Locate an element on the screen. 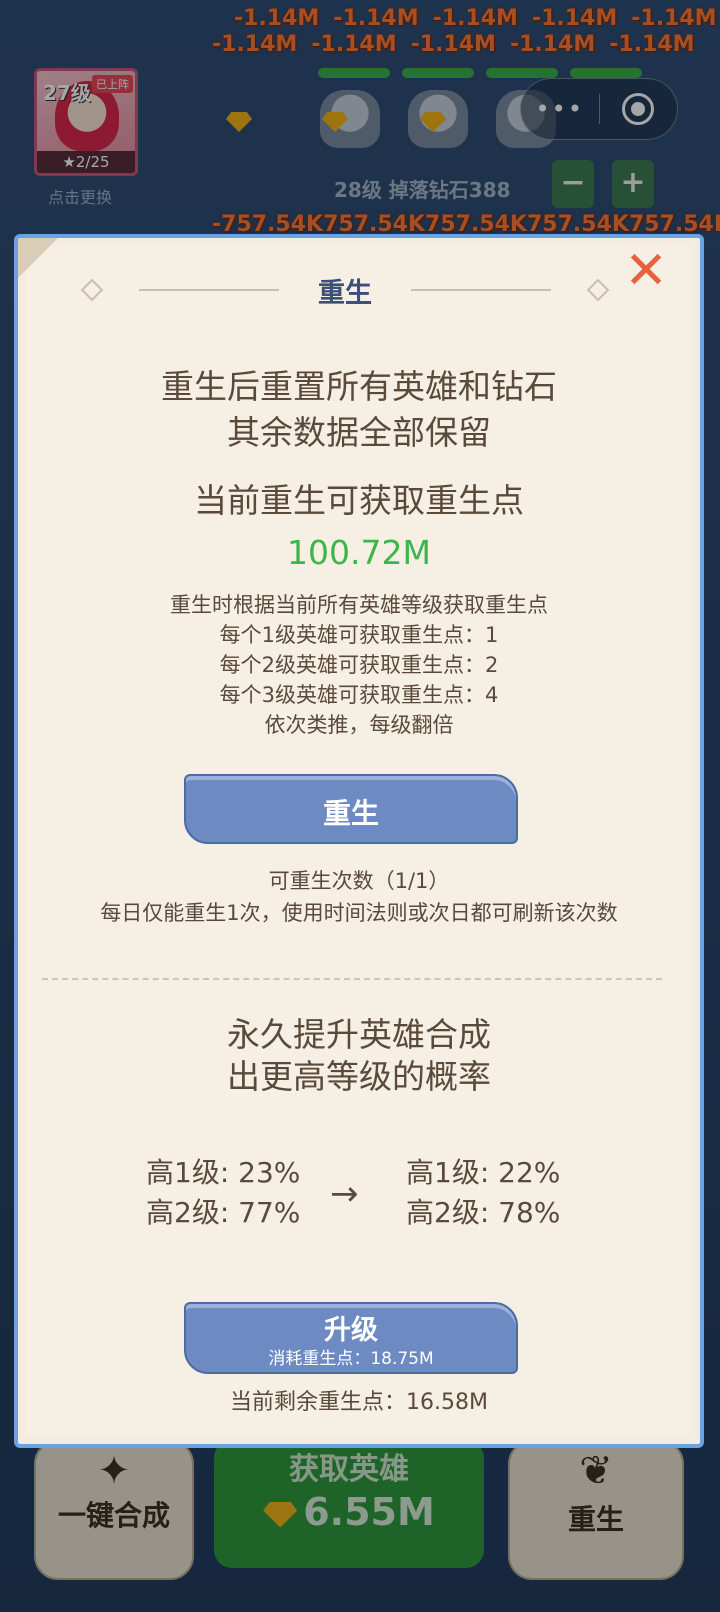  arrow-right-icon: → is located at coordinates (344, 1194).